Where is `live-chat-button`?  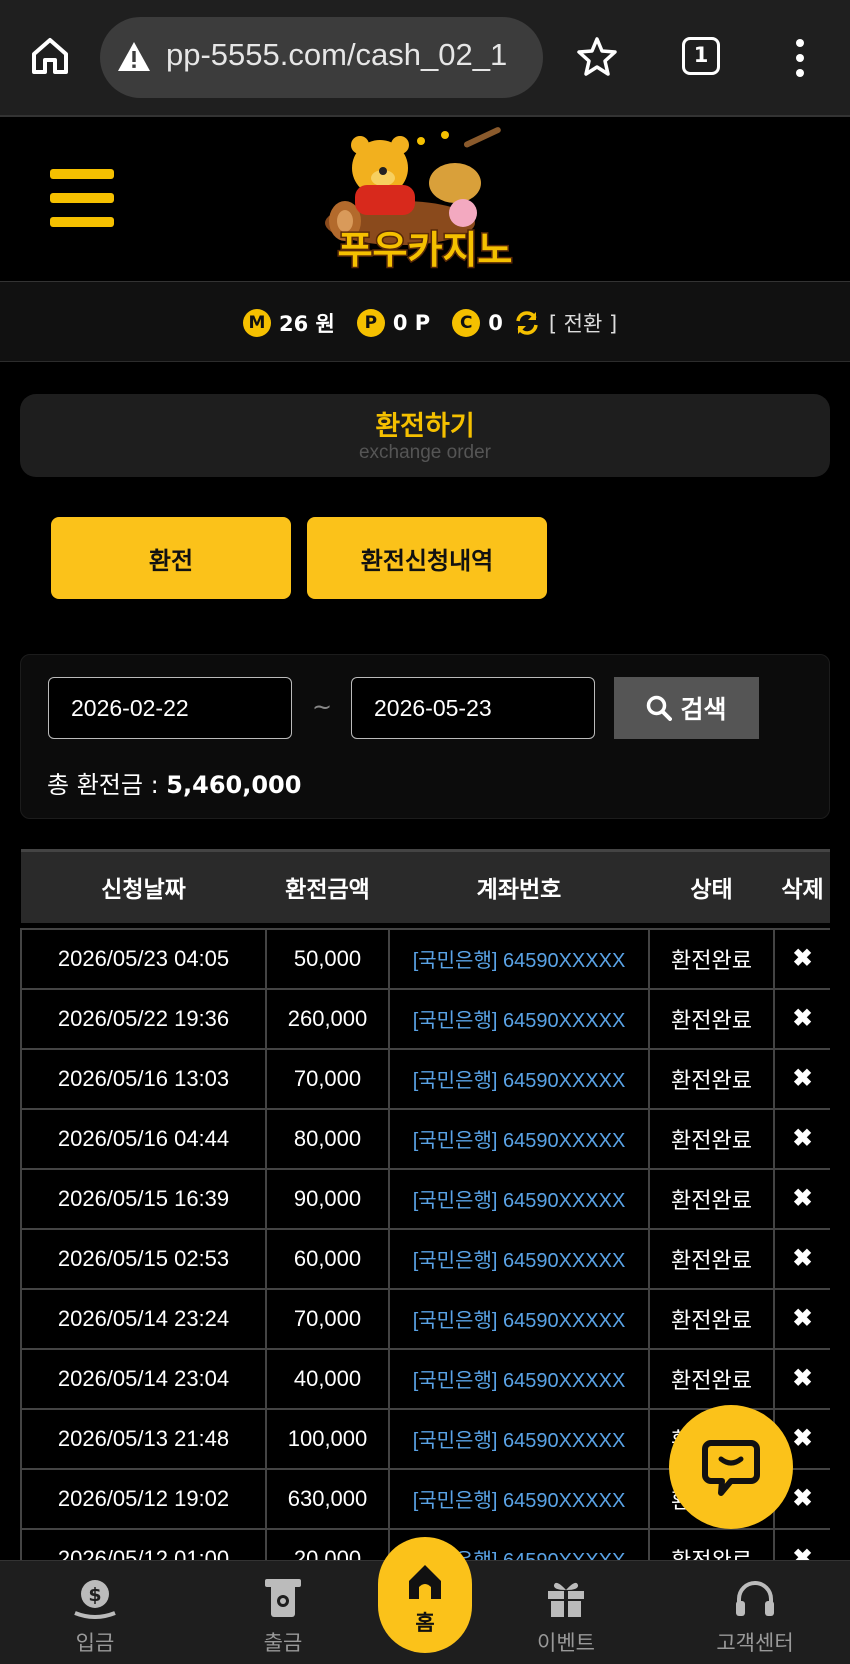
live-chat-button is located at coordinates (731, 1467).